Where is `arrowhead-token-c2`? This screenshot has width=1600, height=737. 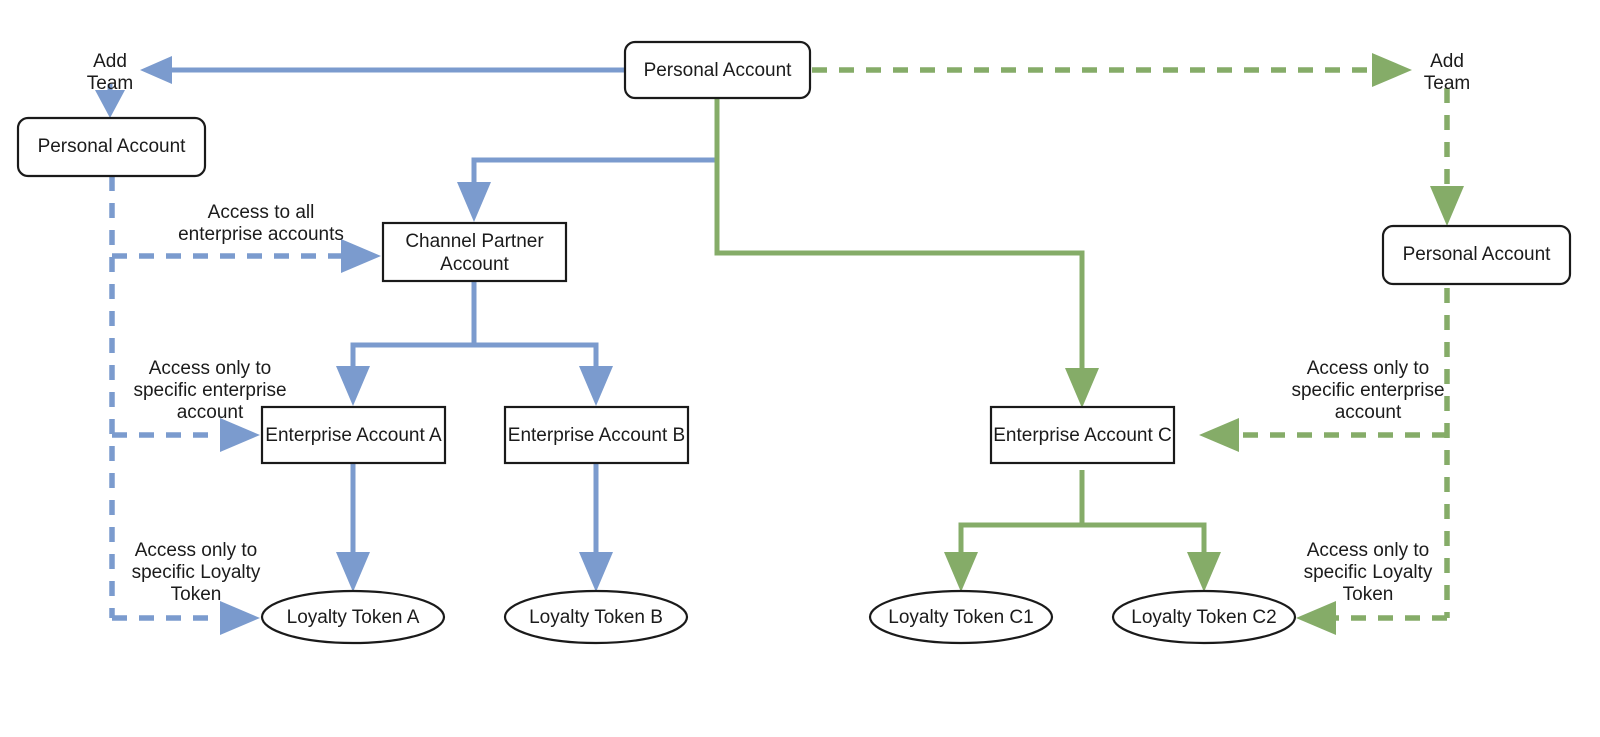 arrowhead-token-c2 is located at coordinates (1204, 572).